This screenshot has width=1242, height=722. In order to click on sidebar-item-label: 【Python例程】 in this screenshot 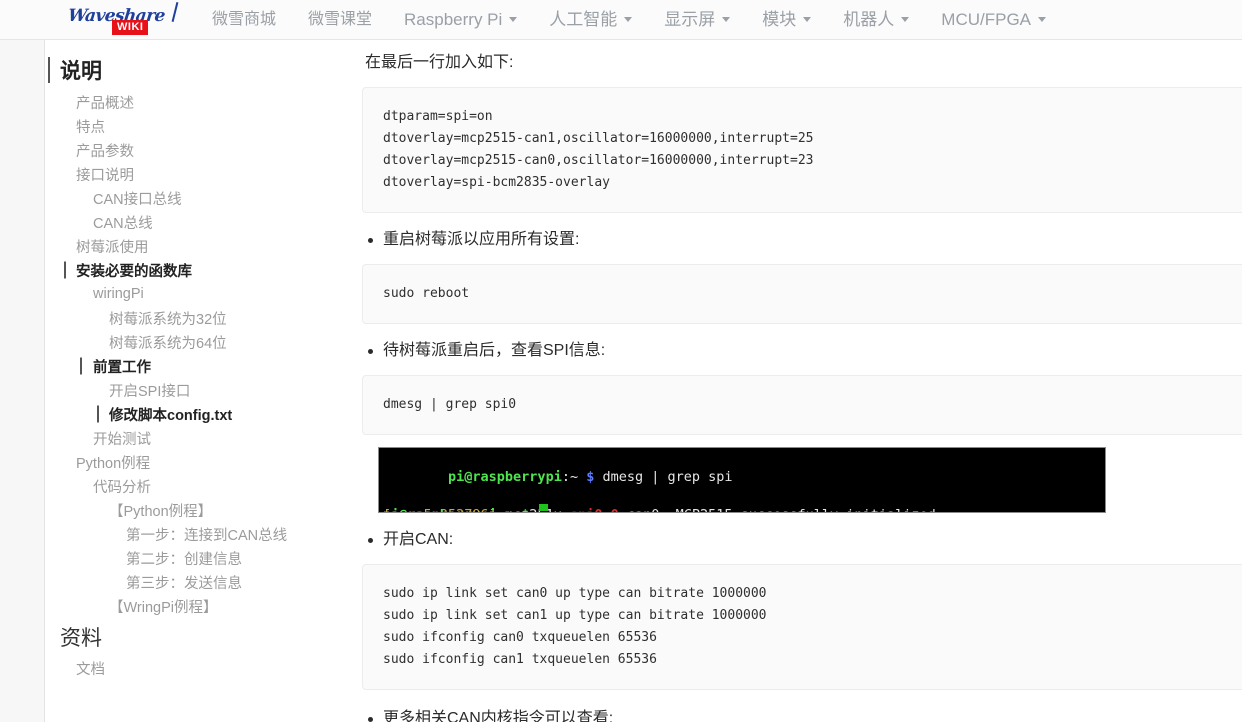, I will do `click(161, 511)`.